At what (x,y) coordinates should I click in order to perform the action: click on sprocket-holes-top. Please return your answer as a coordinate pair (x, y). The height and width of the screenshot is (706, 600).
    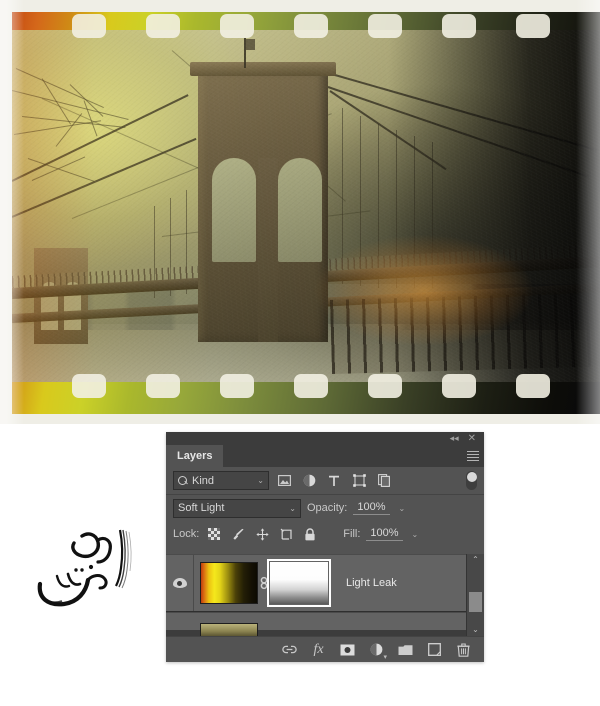
    Looking at the image, I should click on (306, 27).